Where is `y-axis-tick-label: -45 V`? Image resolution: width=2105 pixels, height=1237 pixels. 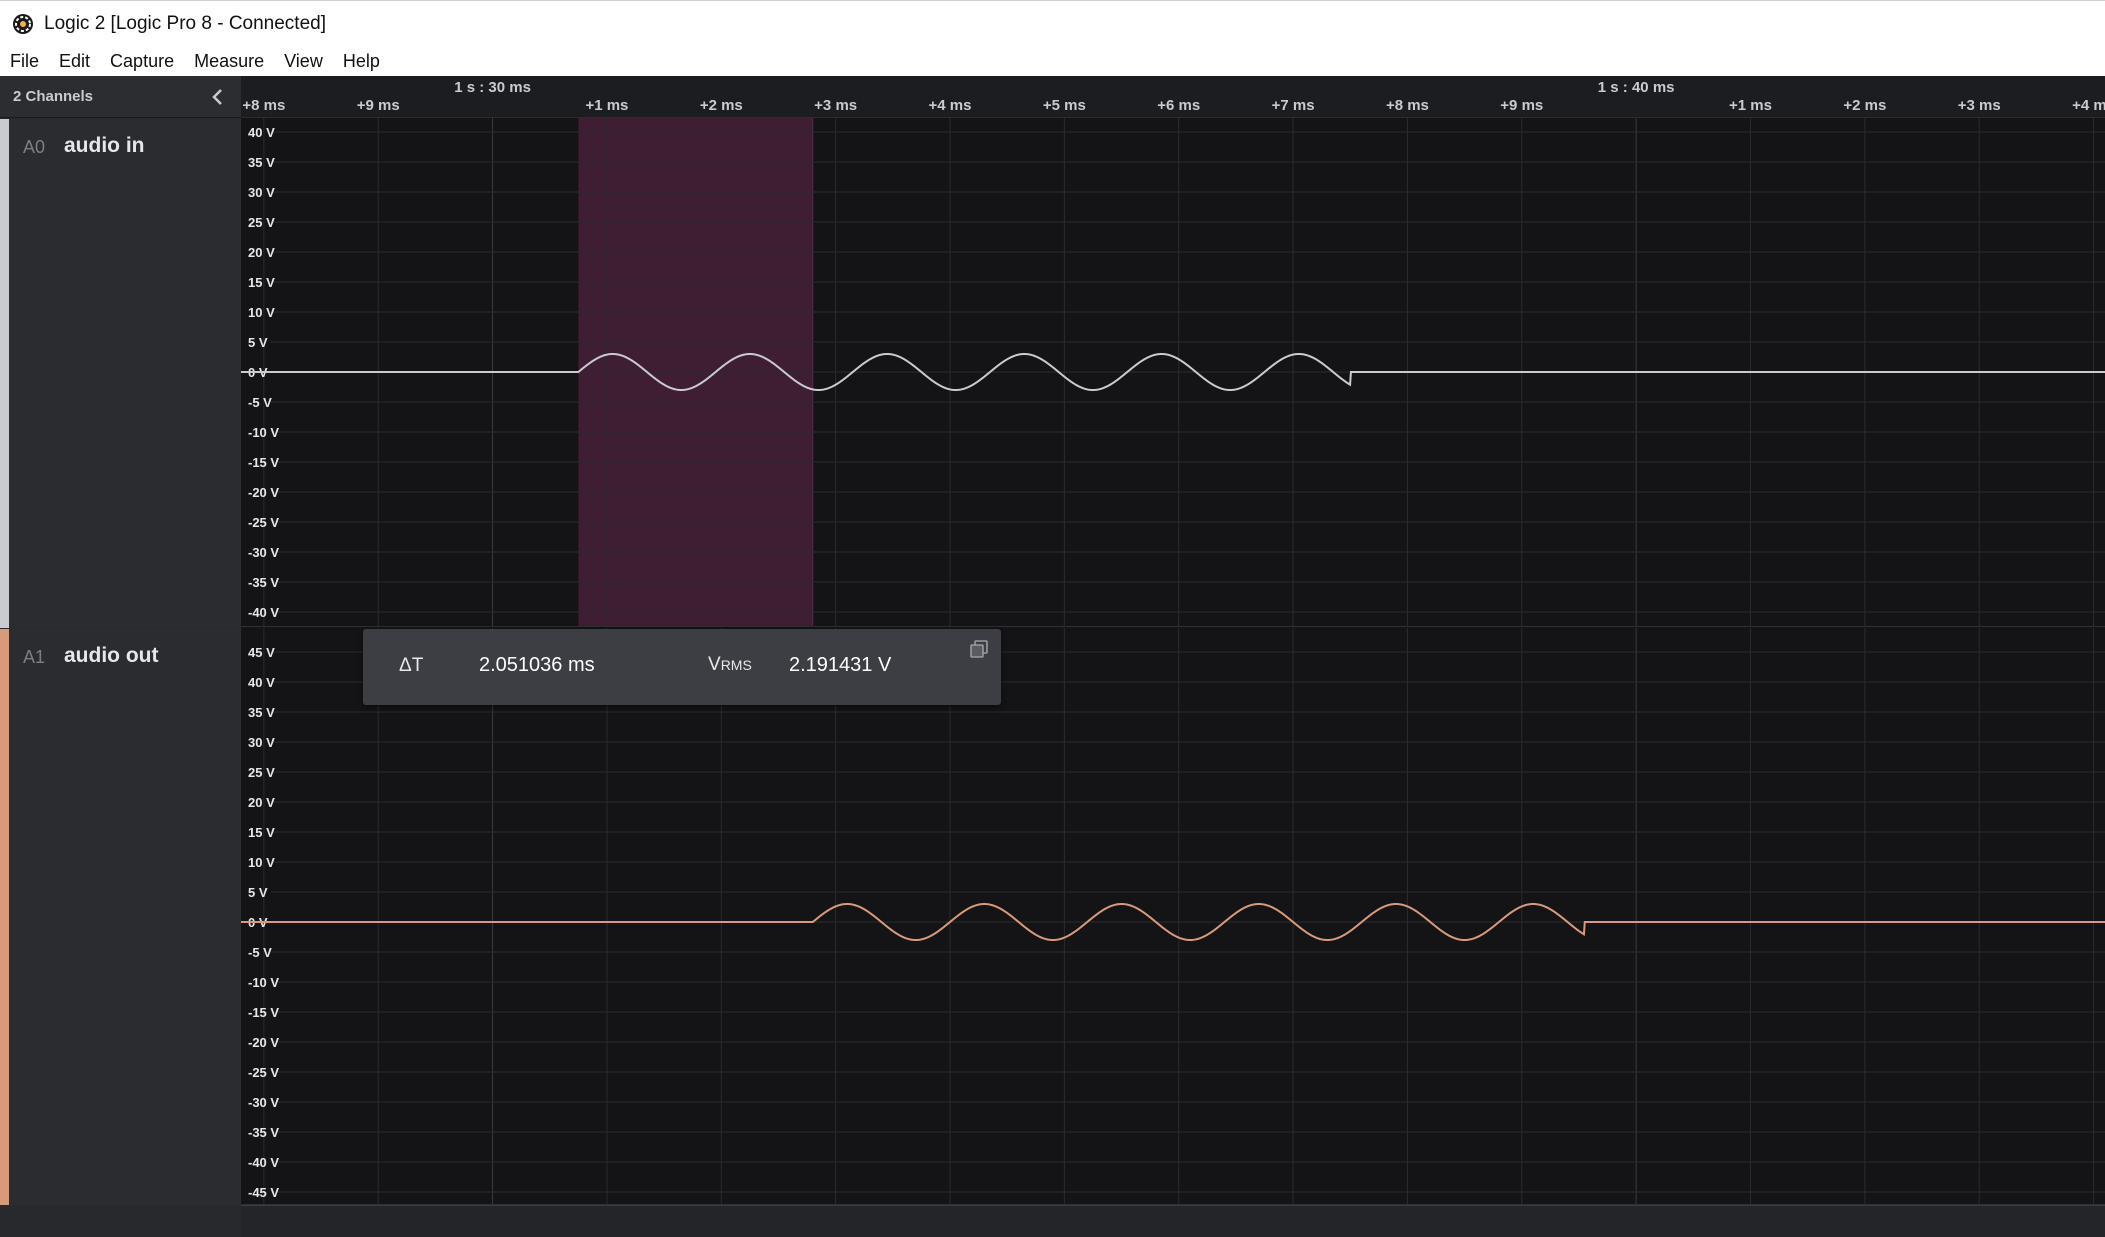 y-axis-tick-label: -45 V is located at coordinates (263, 1192).